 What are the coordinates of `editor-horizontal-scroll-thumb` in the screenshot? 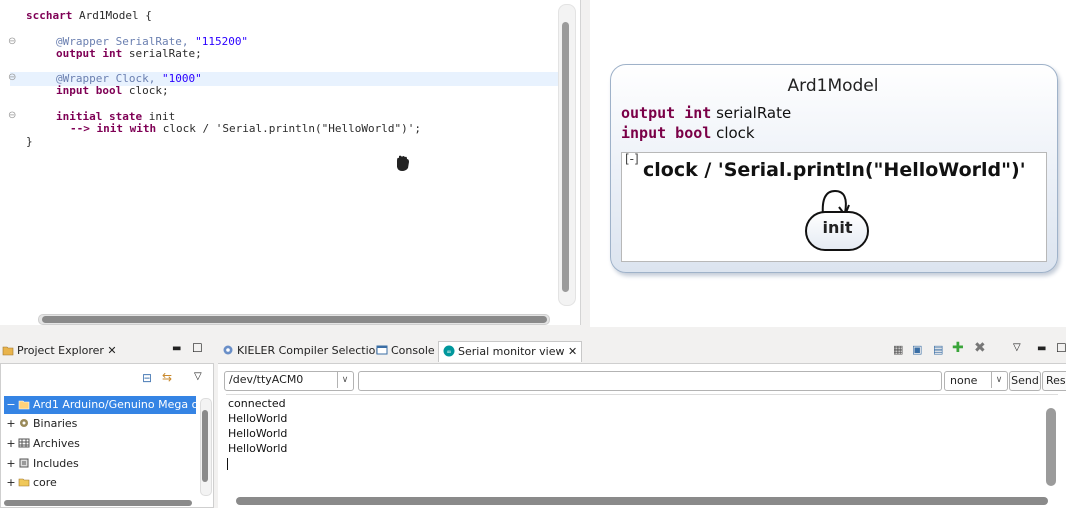 It's located at (294, 319).